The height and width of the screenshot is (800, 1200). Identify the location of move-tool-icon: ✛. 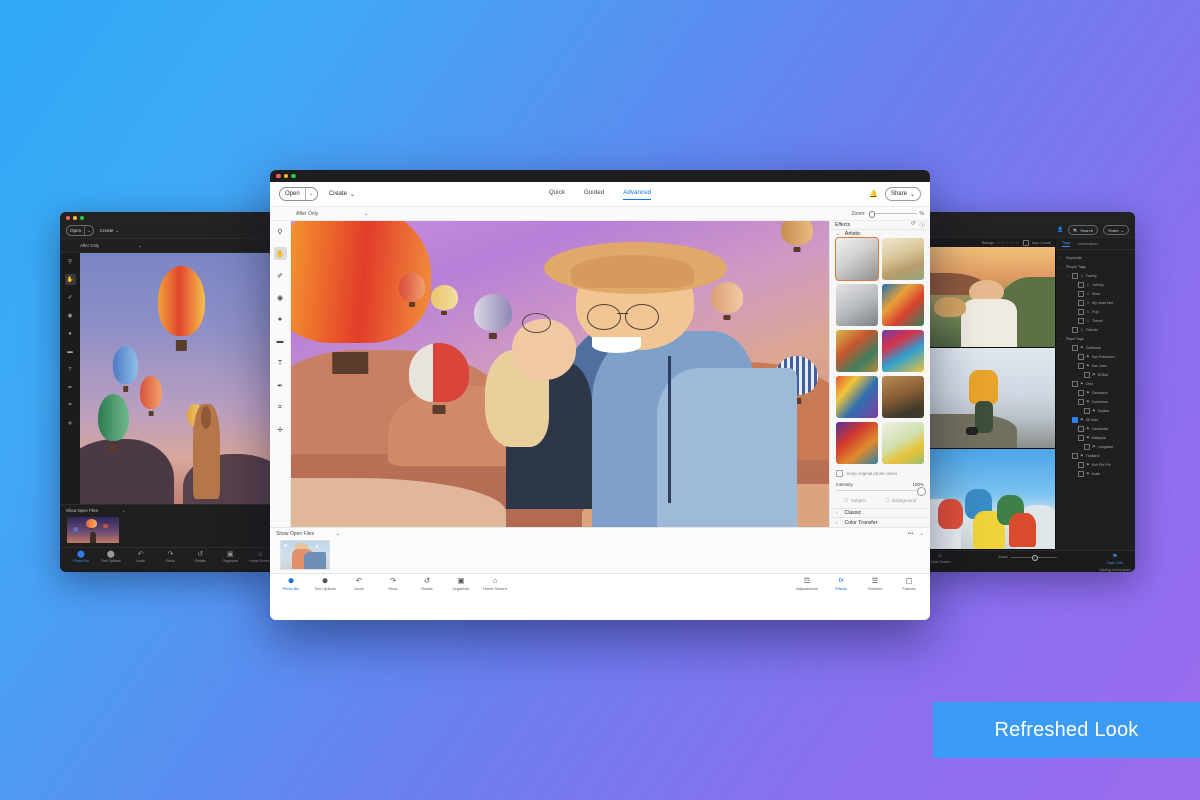
(280, 429).